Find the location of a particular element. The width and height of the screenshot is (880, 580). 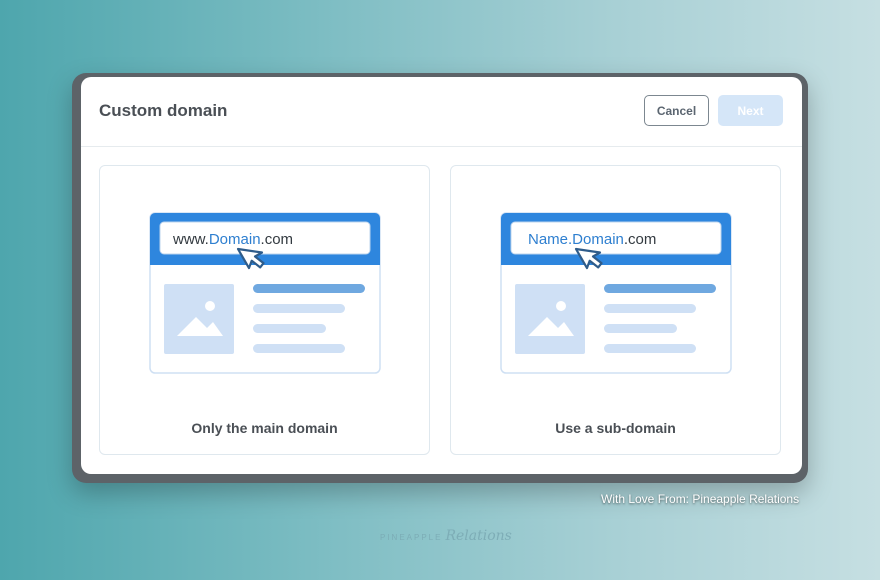

credit-caption: With Love From: Pineapple Relations is located at coordinates (700, 499).